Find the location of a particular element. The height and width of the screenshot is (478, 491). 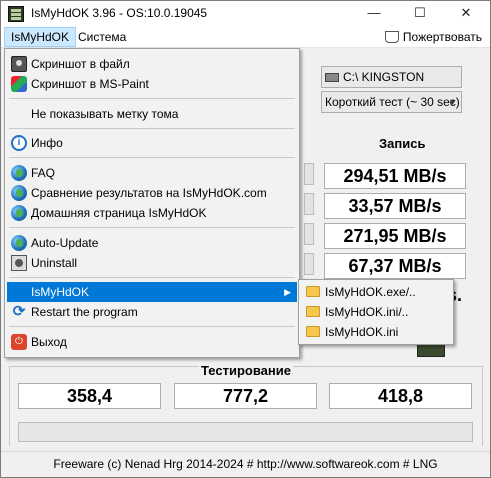

menu-item-info: i Инфо is located at coordinates (152, 143).